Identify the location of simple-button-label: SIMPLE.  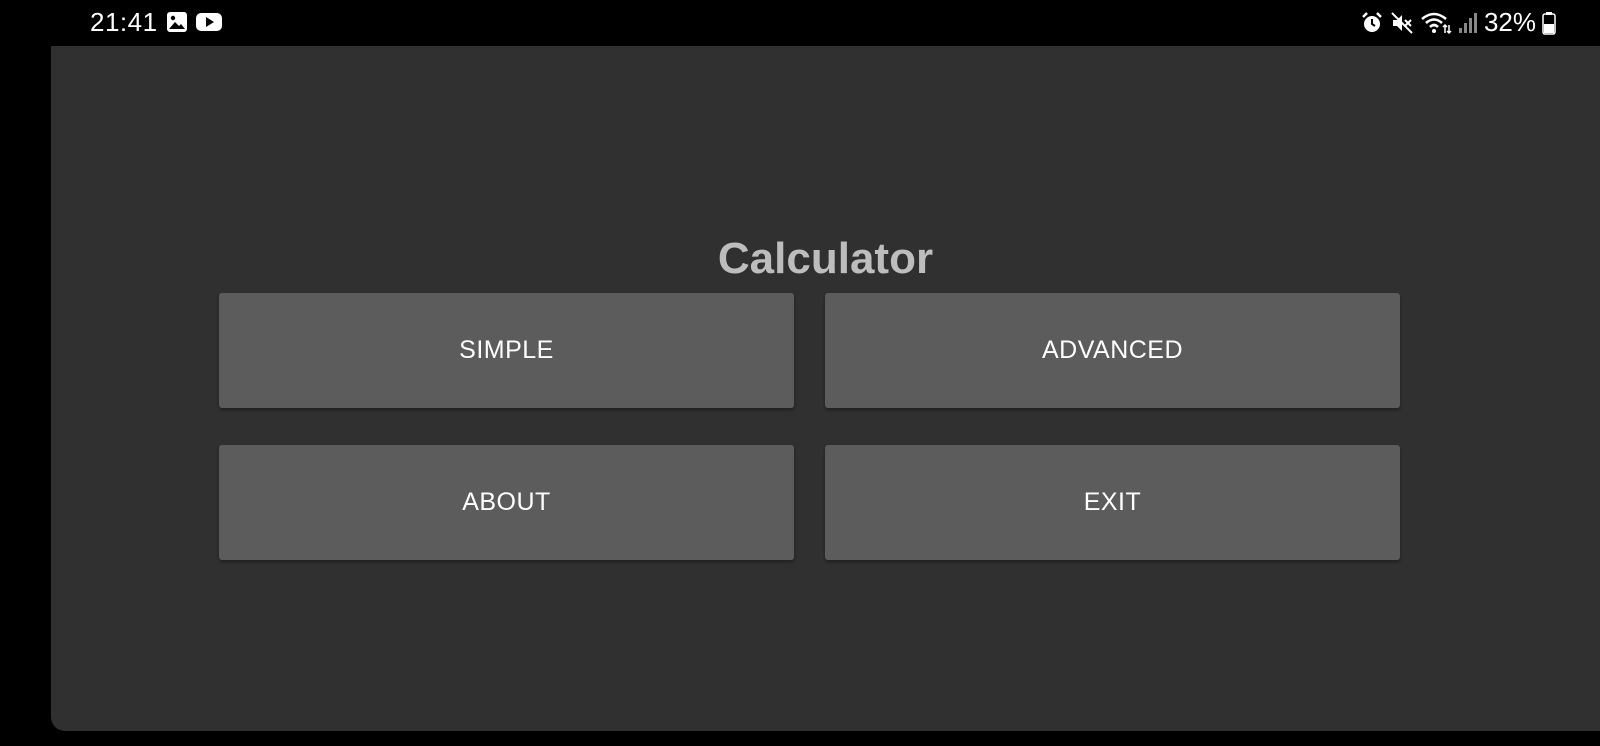
(506, 350).